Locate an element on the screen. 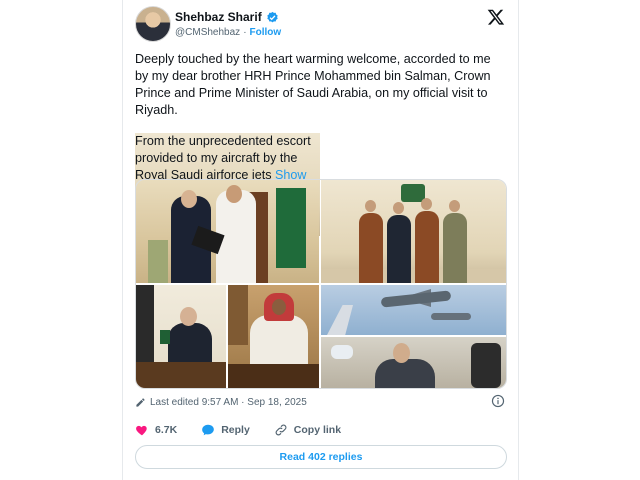  heart-icon is located at coordinates (141, 430).